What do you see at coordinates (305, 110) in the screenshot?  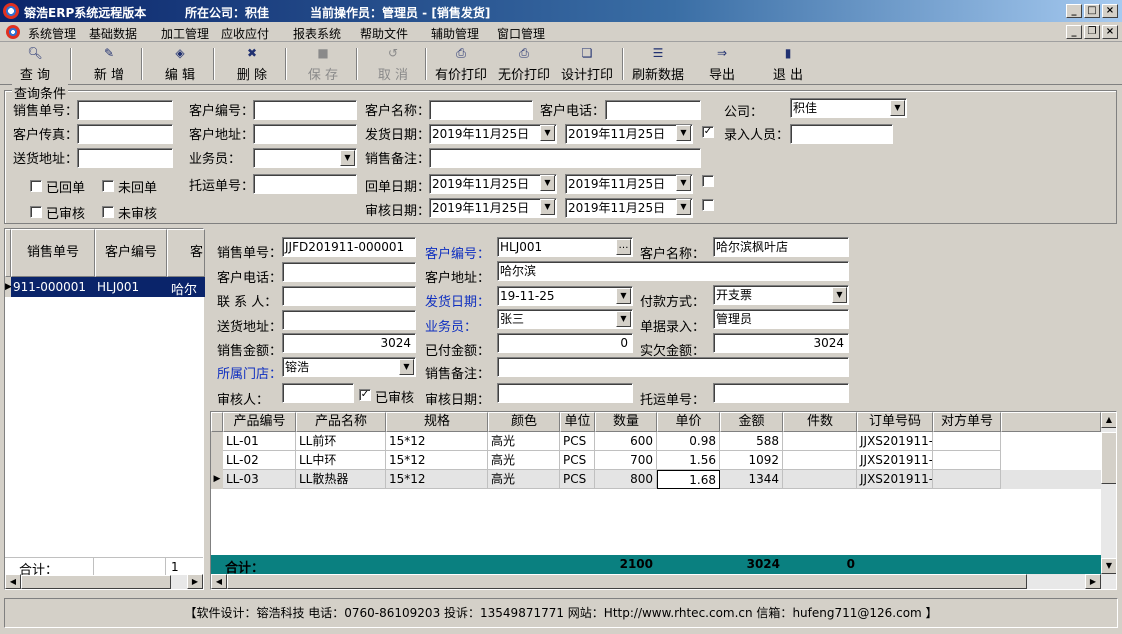 I see `q-cust-code-input` at bounding box center [305, 110].